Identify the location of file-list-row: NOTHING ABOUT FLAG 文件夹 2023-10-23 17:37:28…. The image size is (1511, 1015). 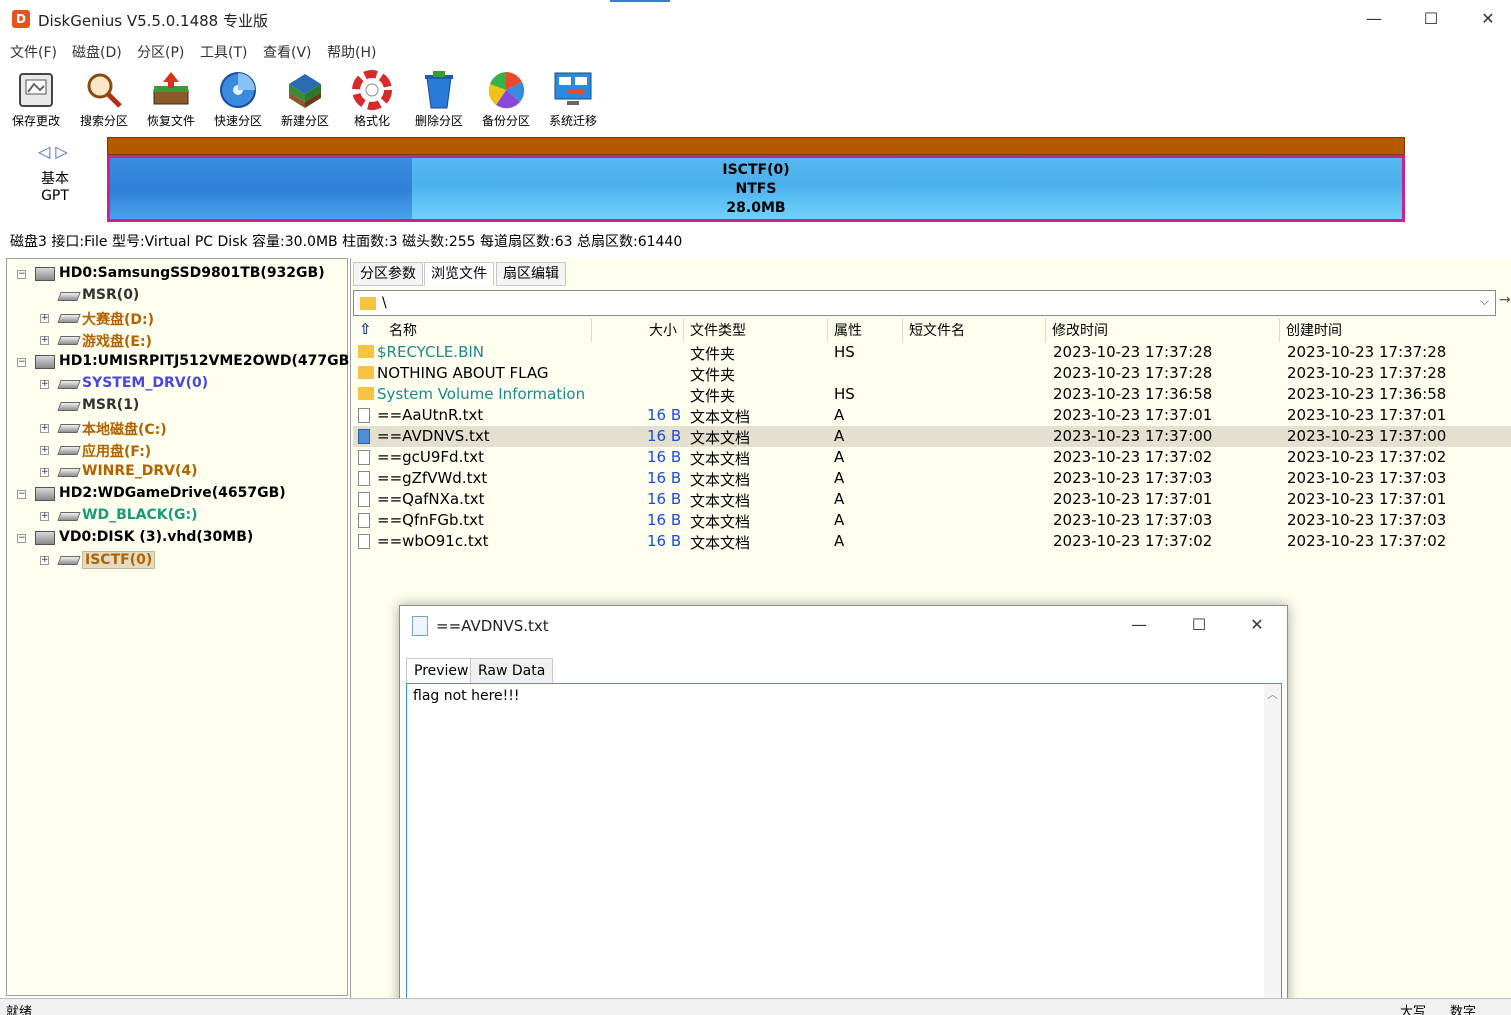
(932, 373).